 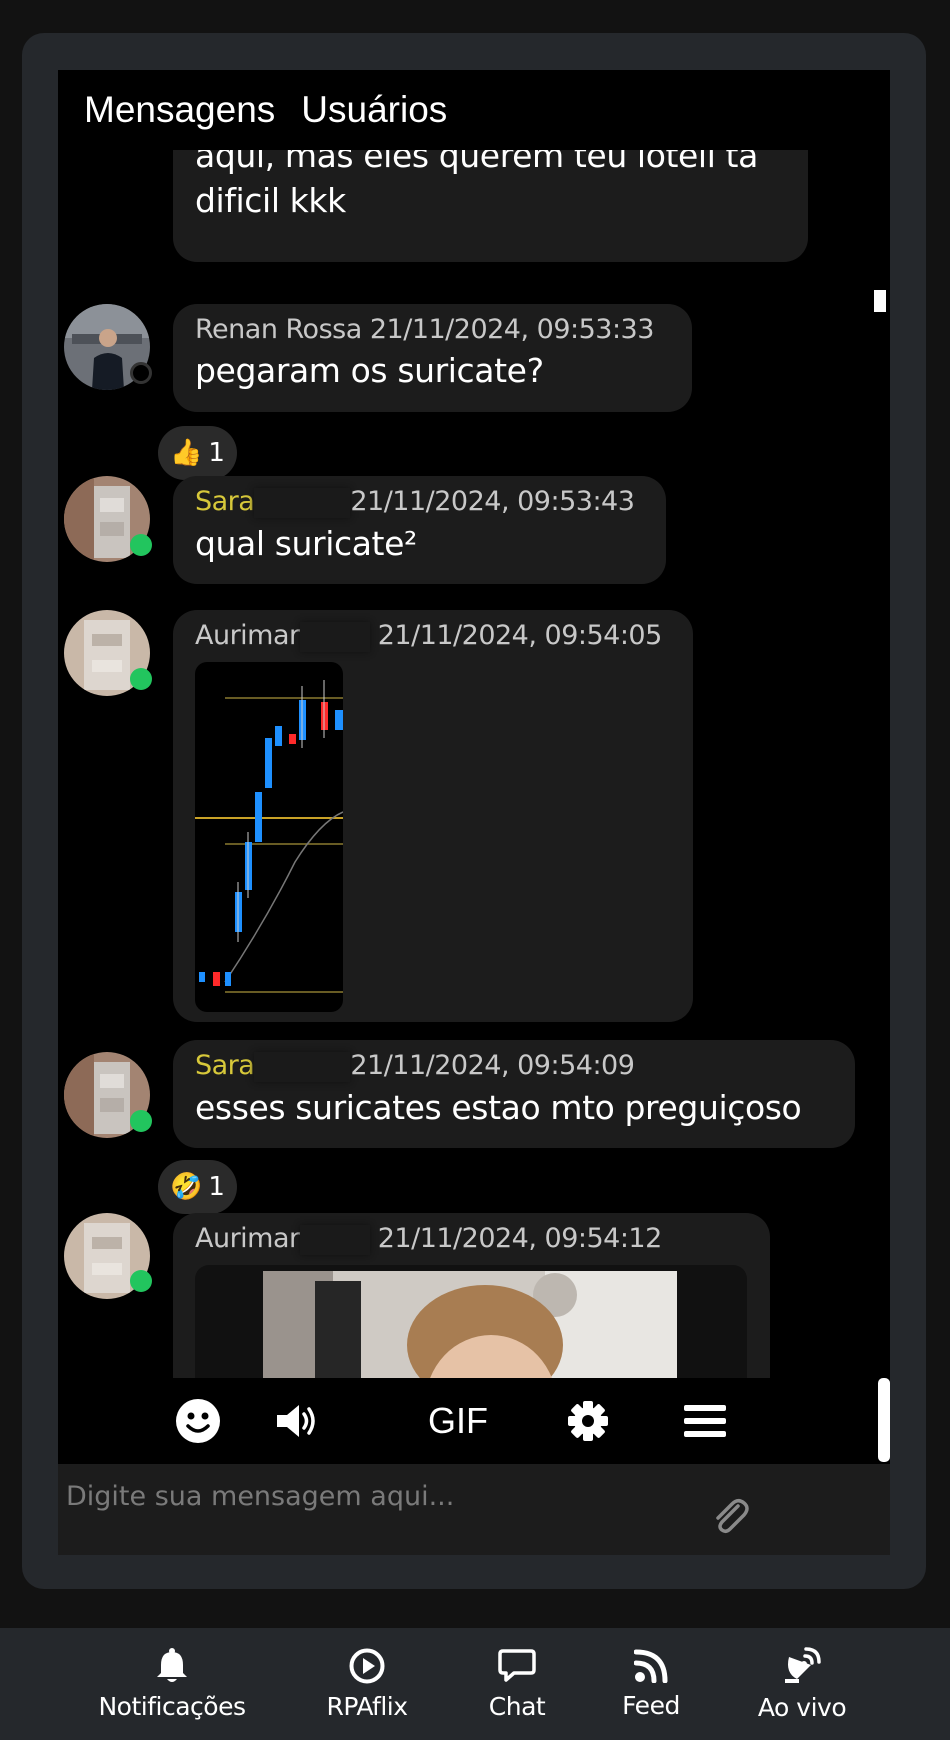 I want to click on settings-button, so click(x=588, y=1421).